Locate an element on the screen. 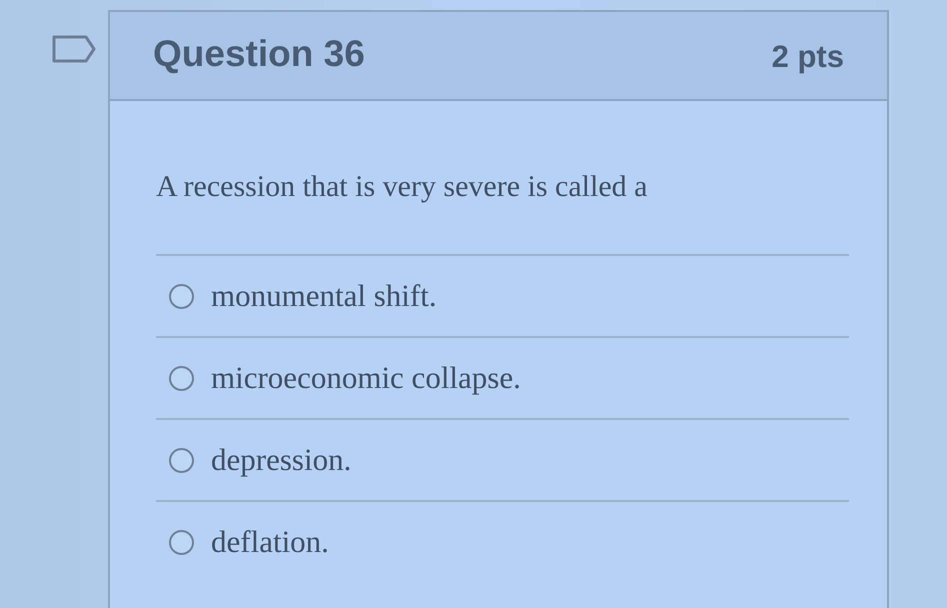 This screenshot has width=947, height=608. answer-label: microeconomic collapse. is located at coordinates (366, 378).